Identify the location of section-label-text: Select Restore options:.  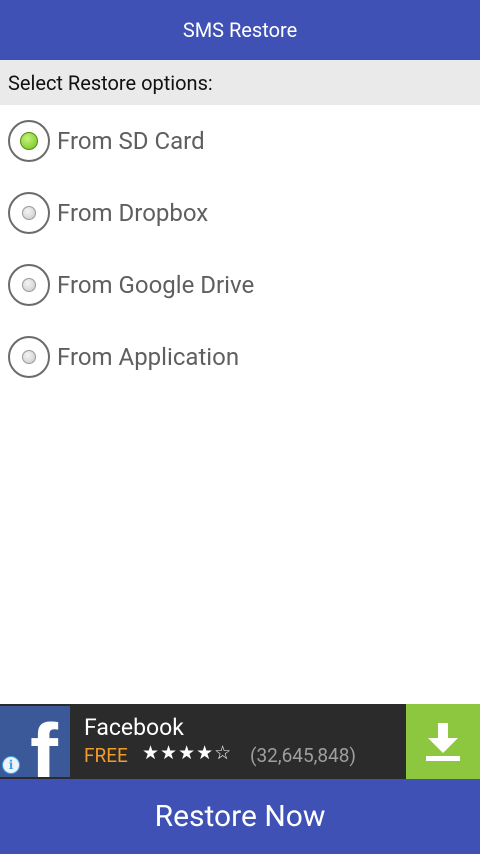
(110, 82).